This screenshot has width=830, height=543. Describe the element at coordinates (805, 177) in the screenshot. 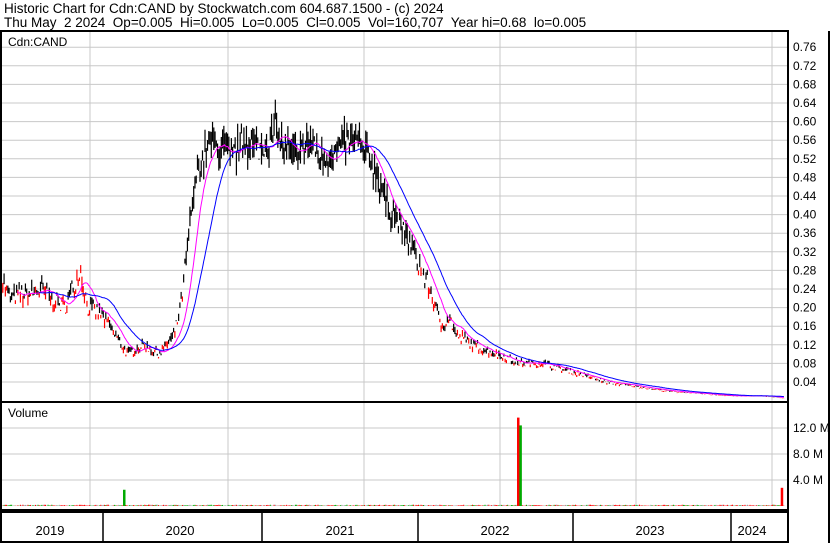

I see `price-tick-label: 0.48` at that location.